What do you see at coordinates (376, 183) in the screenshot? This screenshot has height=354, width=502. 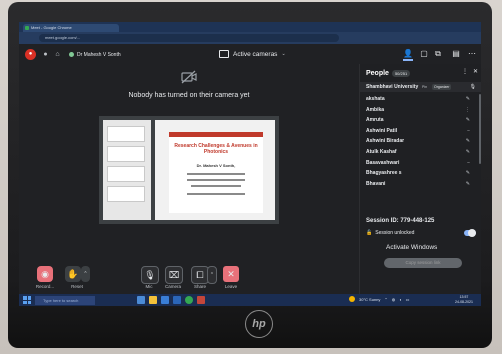 I see `participant-name: Bhavani` at bounding box center [376, 183].